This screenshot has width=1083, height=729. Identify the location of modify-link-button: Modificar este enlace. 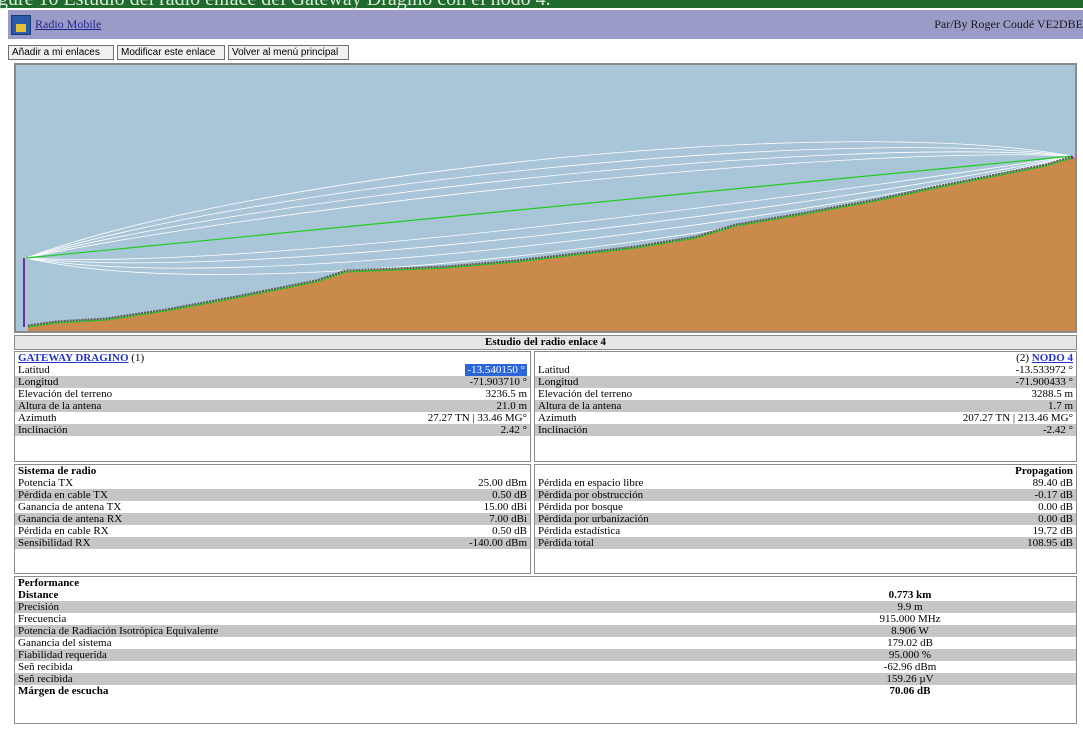
(171, 52).